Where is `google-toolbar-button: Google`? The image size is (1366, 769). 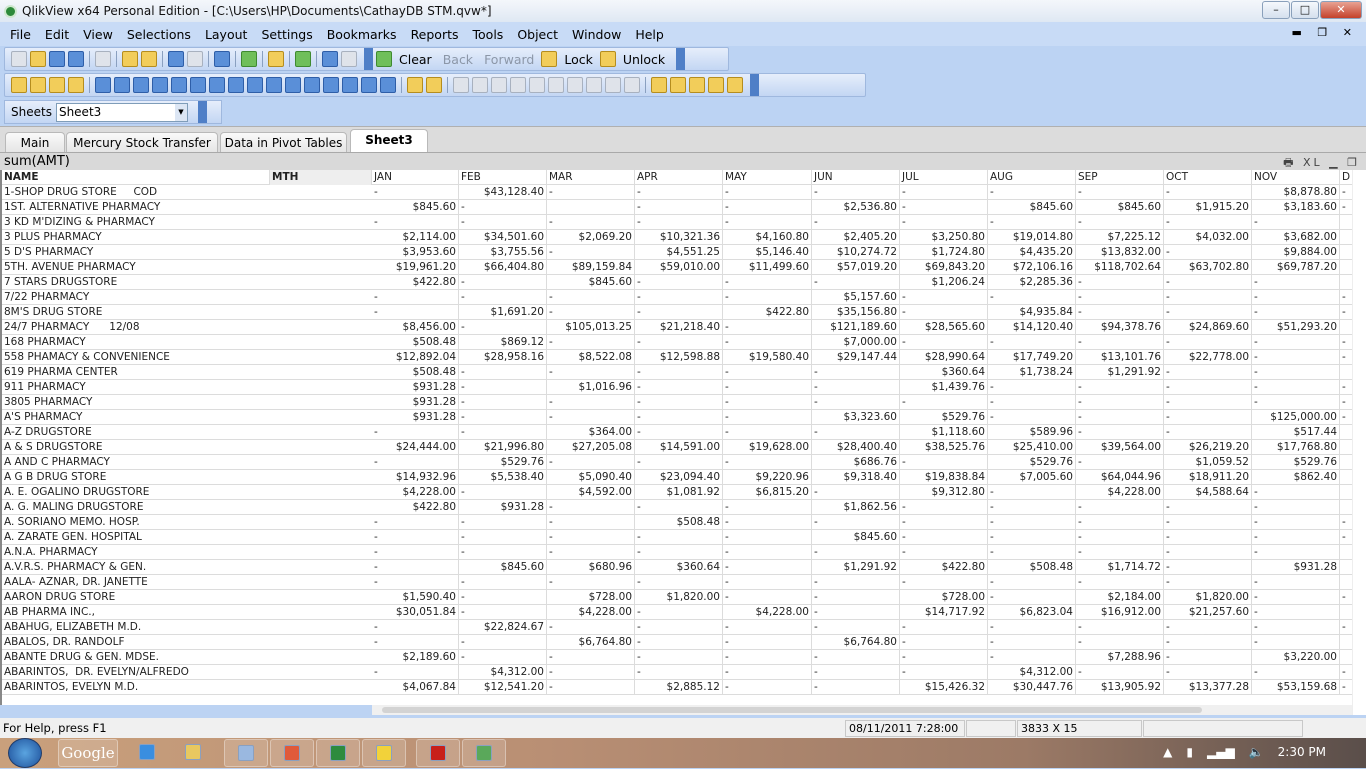 google-toolbar-button: Google is located at coordinates (88, 753).